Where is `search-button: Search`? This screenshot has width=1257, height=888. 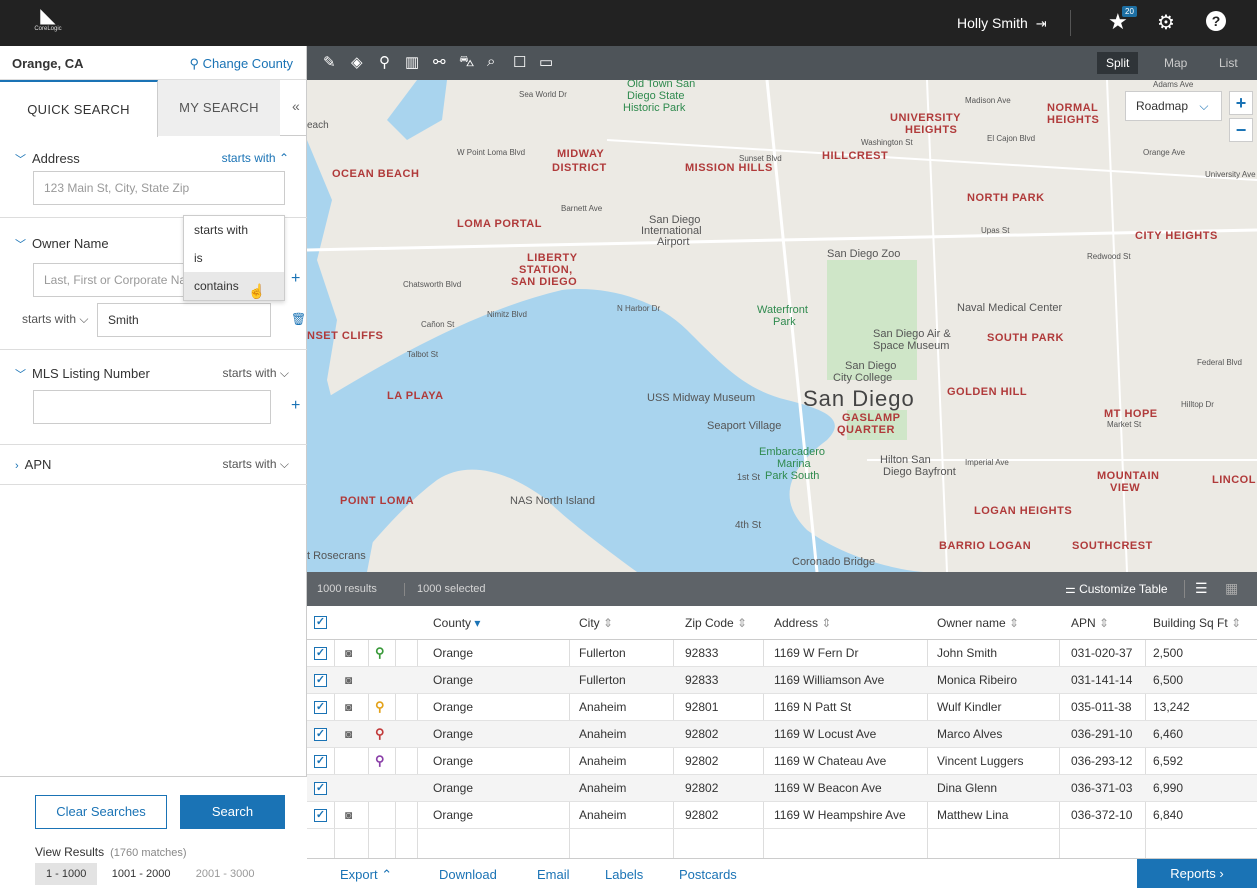
search-button: Search is located at coordinates (232, 812).